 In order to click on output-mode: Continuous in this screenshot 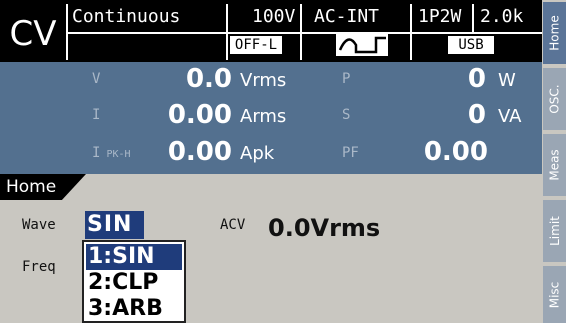, I will do `click(126, 16)`.